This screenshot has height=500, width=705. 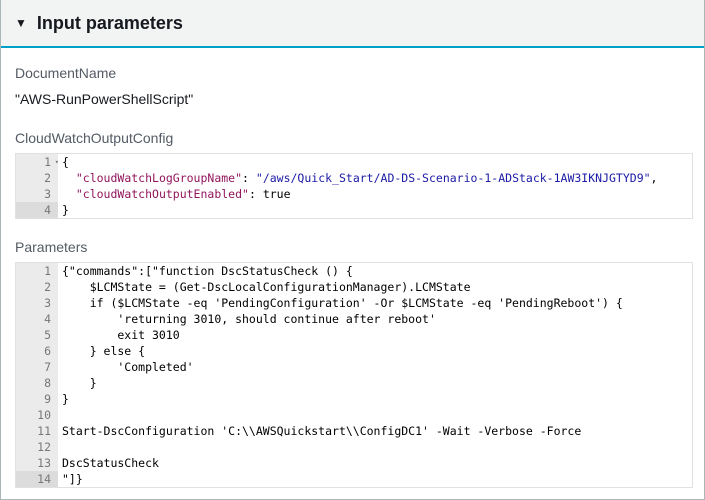 I want to click on code-line: 6 } else {, so click(x=354, y=351).